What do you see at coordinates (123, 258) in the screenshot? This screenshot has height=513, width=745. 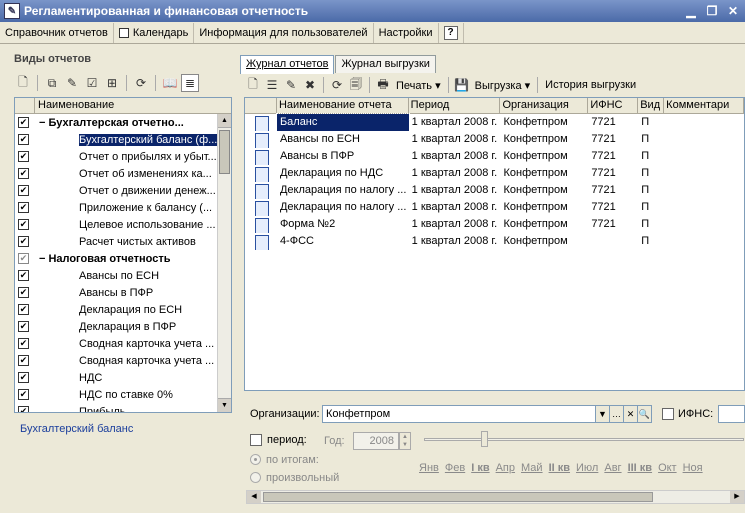 I see `tree-row: ✔ − Налоговая отчетность` at bounding box center [123, 258].